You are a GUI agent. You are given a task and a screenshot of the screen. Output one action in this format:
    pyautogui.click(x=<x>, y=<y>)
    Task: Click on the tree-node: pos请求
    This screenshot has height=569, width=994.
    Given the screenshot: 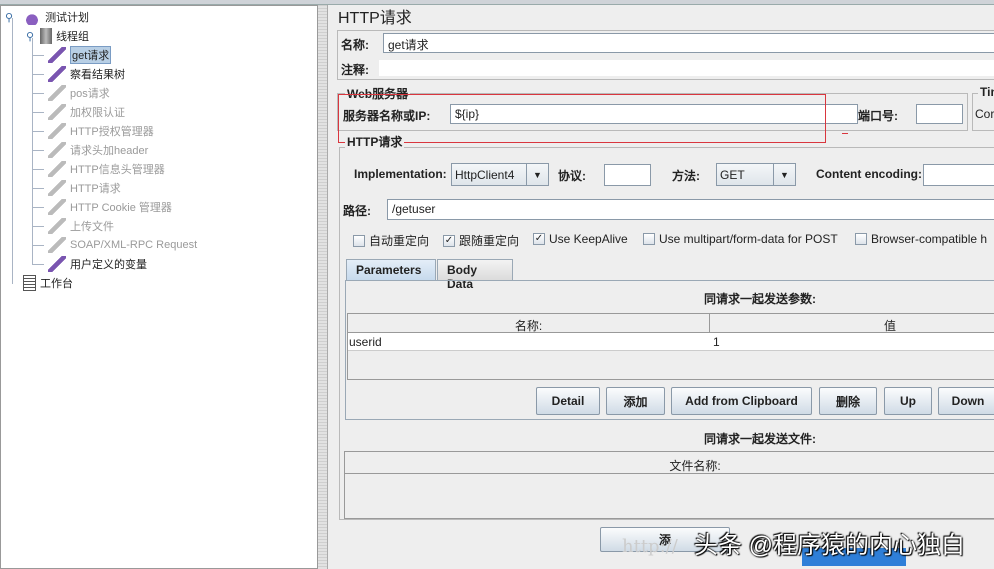 What is the action you would take?
    pyautogui.click(x=71, y=93)
    